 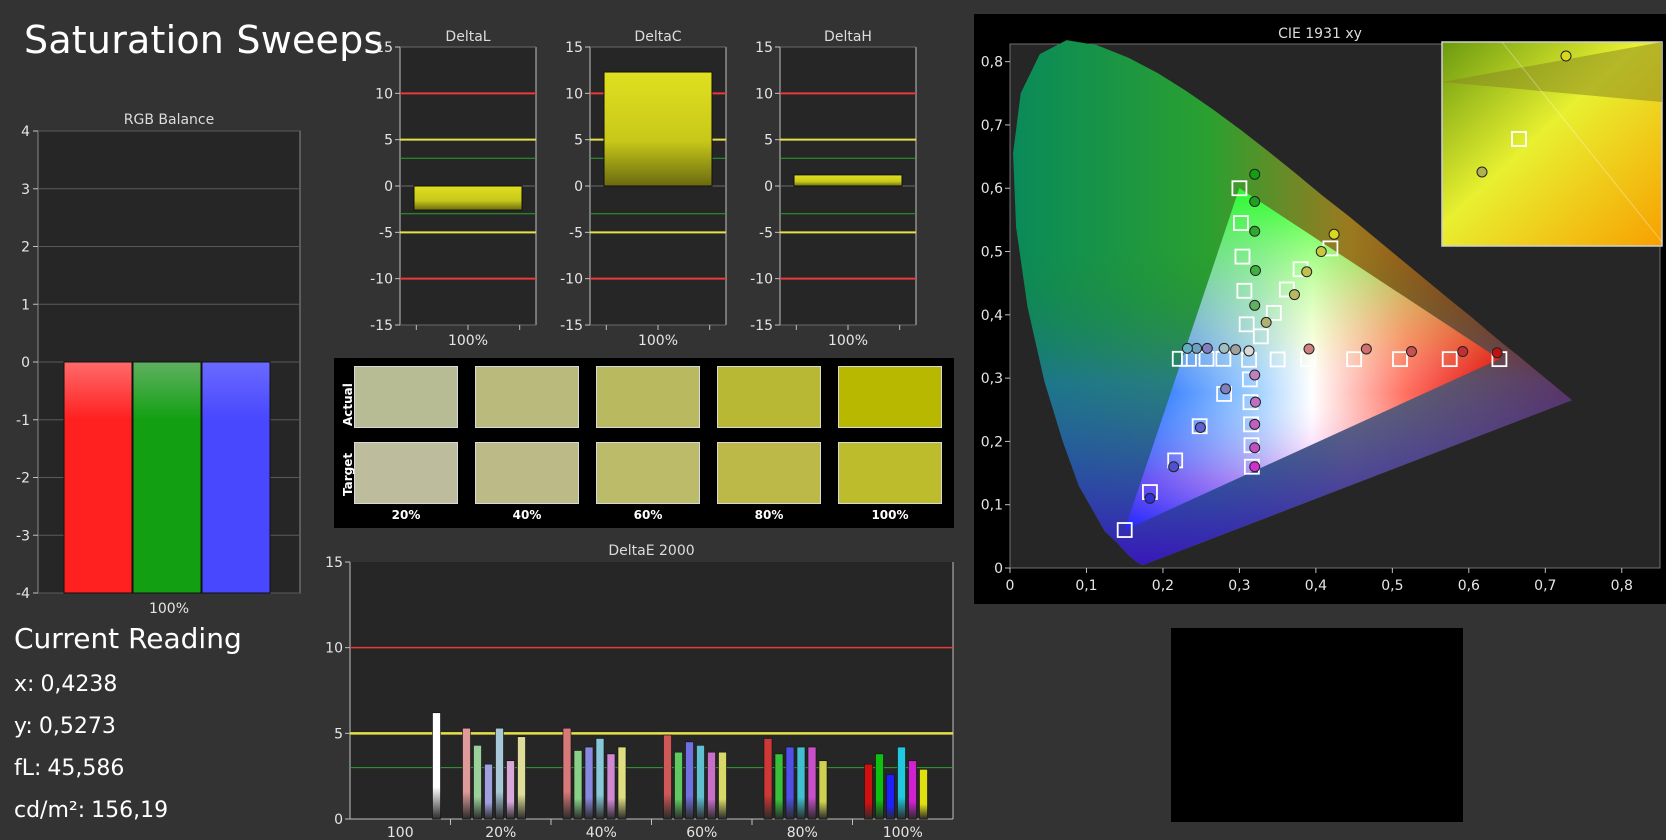 I want to click on reading-cdm-label: cd/m²:, so click(x=50, y=810).